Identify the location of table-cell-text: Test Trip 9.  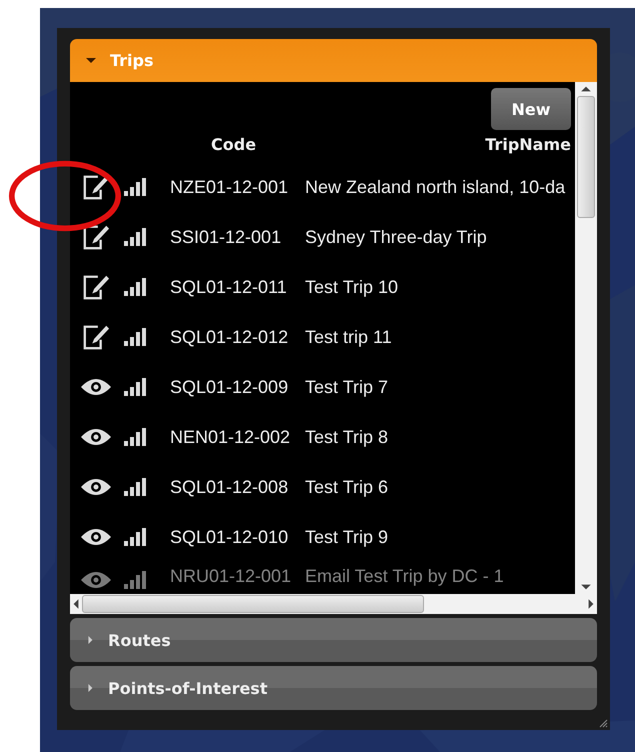
(347, 537).